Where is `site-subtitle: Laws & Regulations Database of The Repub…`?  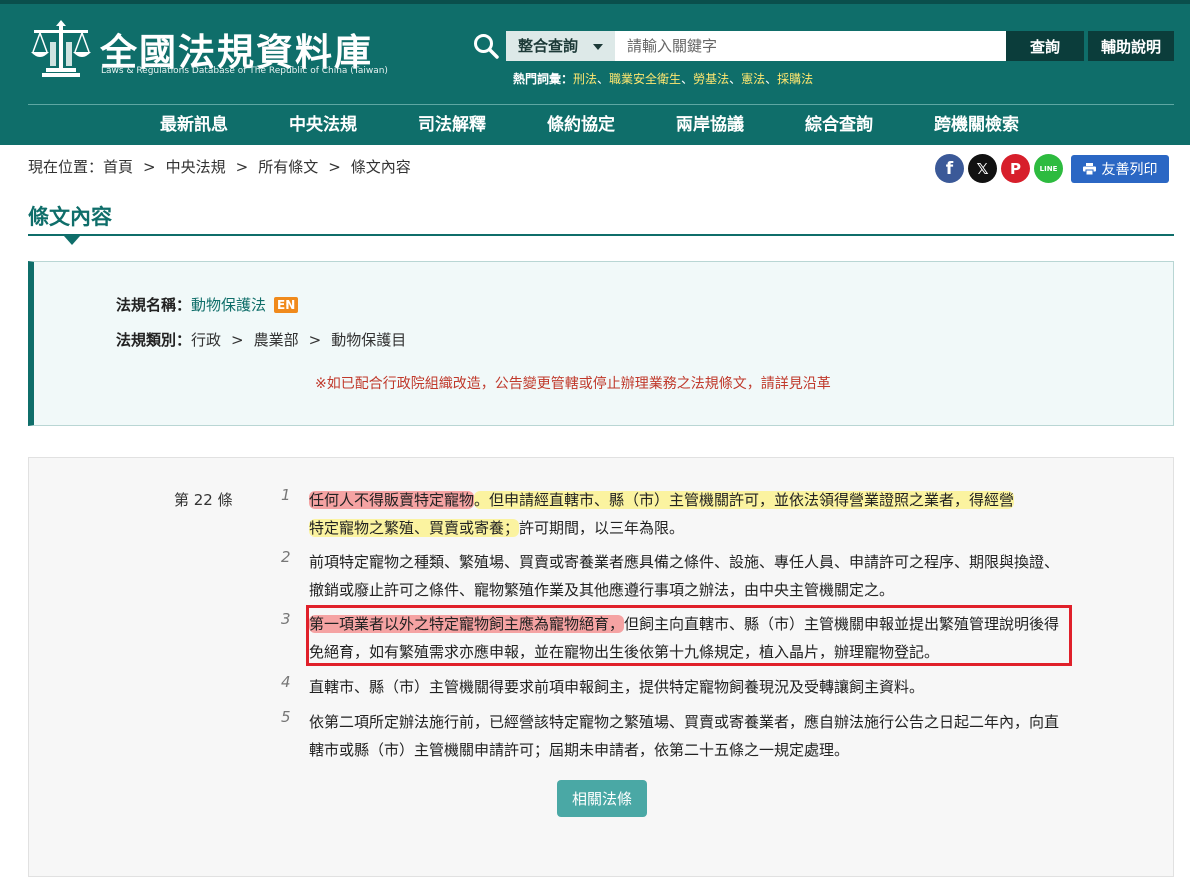
site-subtitle: Laws & Regulations Database of The Repub… is located at coordinates (244, 71).